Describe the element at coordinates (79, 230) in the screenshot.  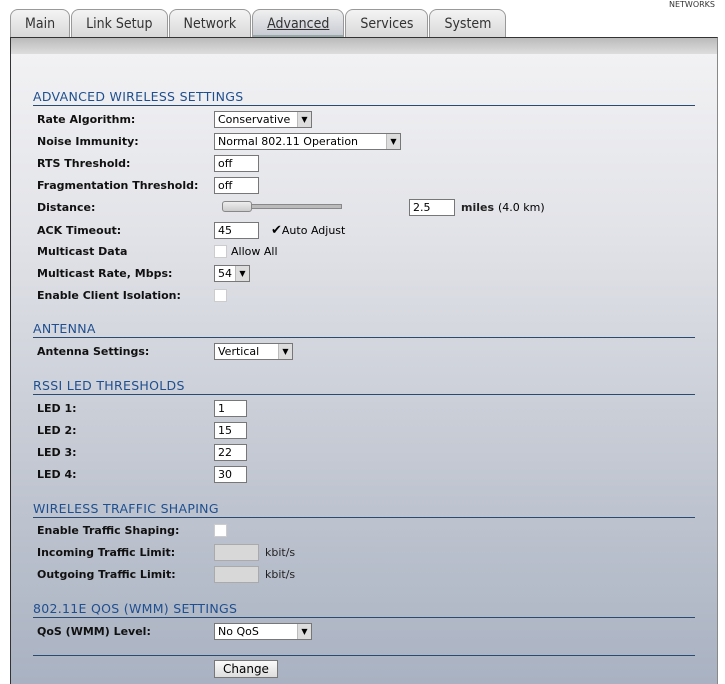
I see `ack-label: ACK Timeout:` at that location.